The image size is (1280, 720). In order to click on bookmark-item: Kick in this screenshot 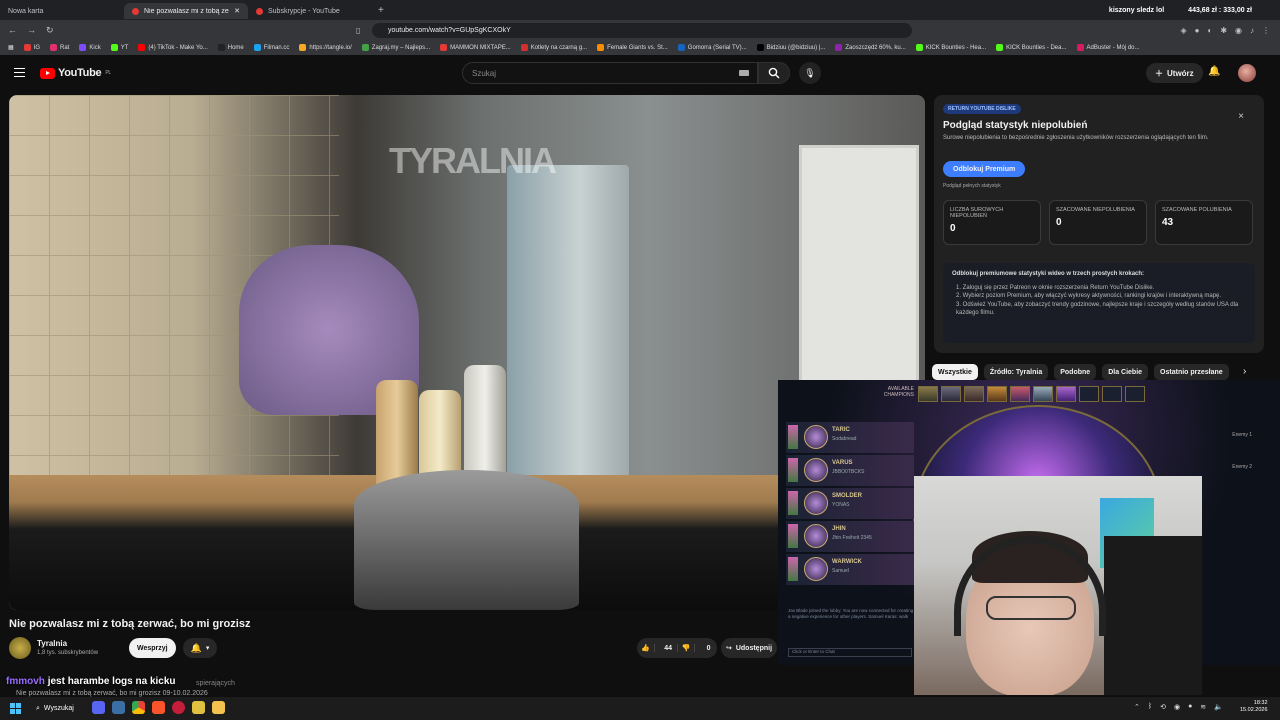, I will do `click(90, 47)`.